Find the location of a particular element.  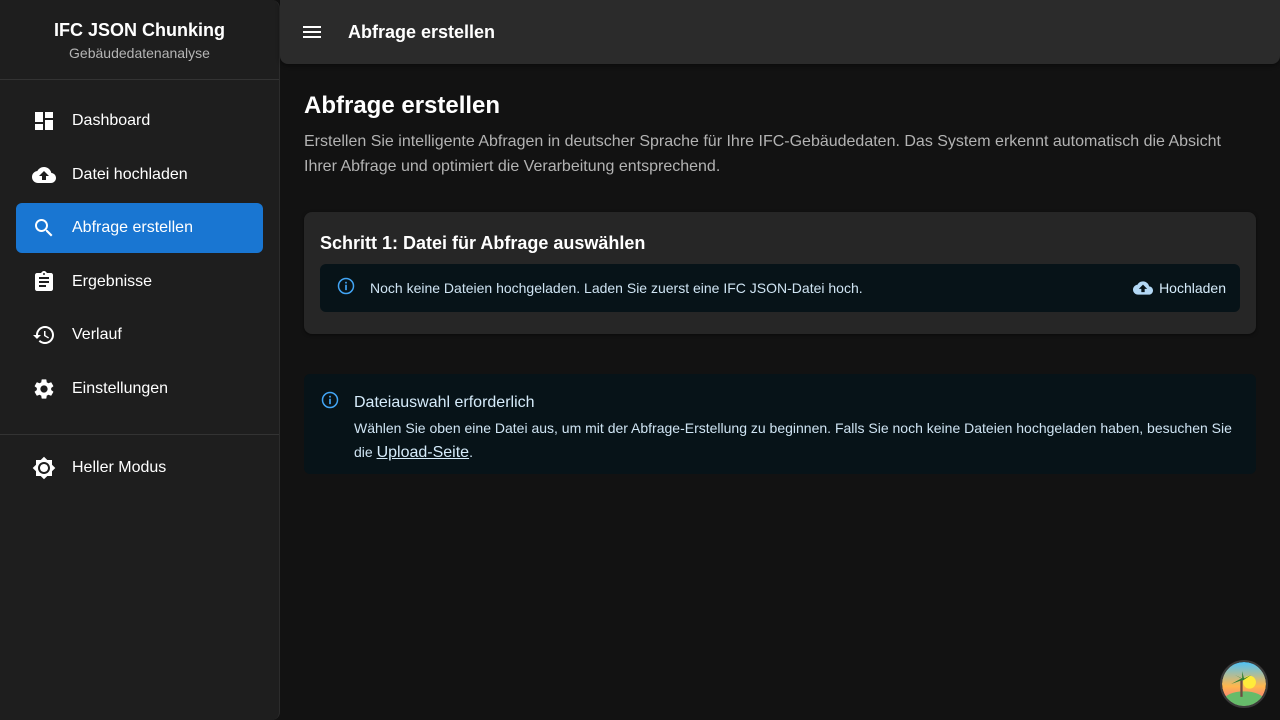

hamburger-icon is located at coordinates (312, 32).